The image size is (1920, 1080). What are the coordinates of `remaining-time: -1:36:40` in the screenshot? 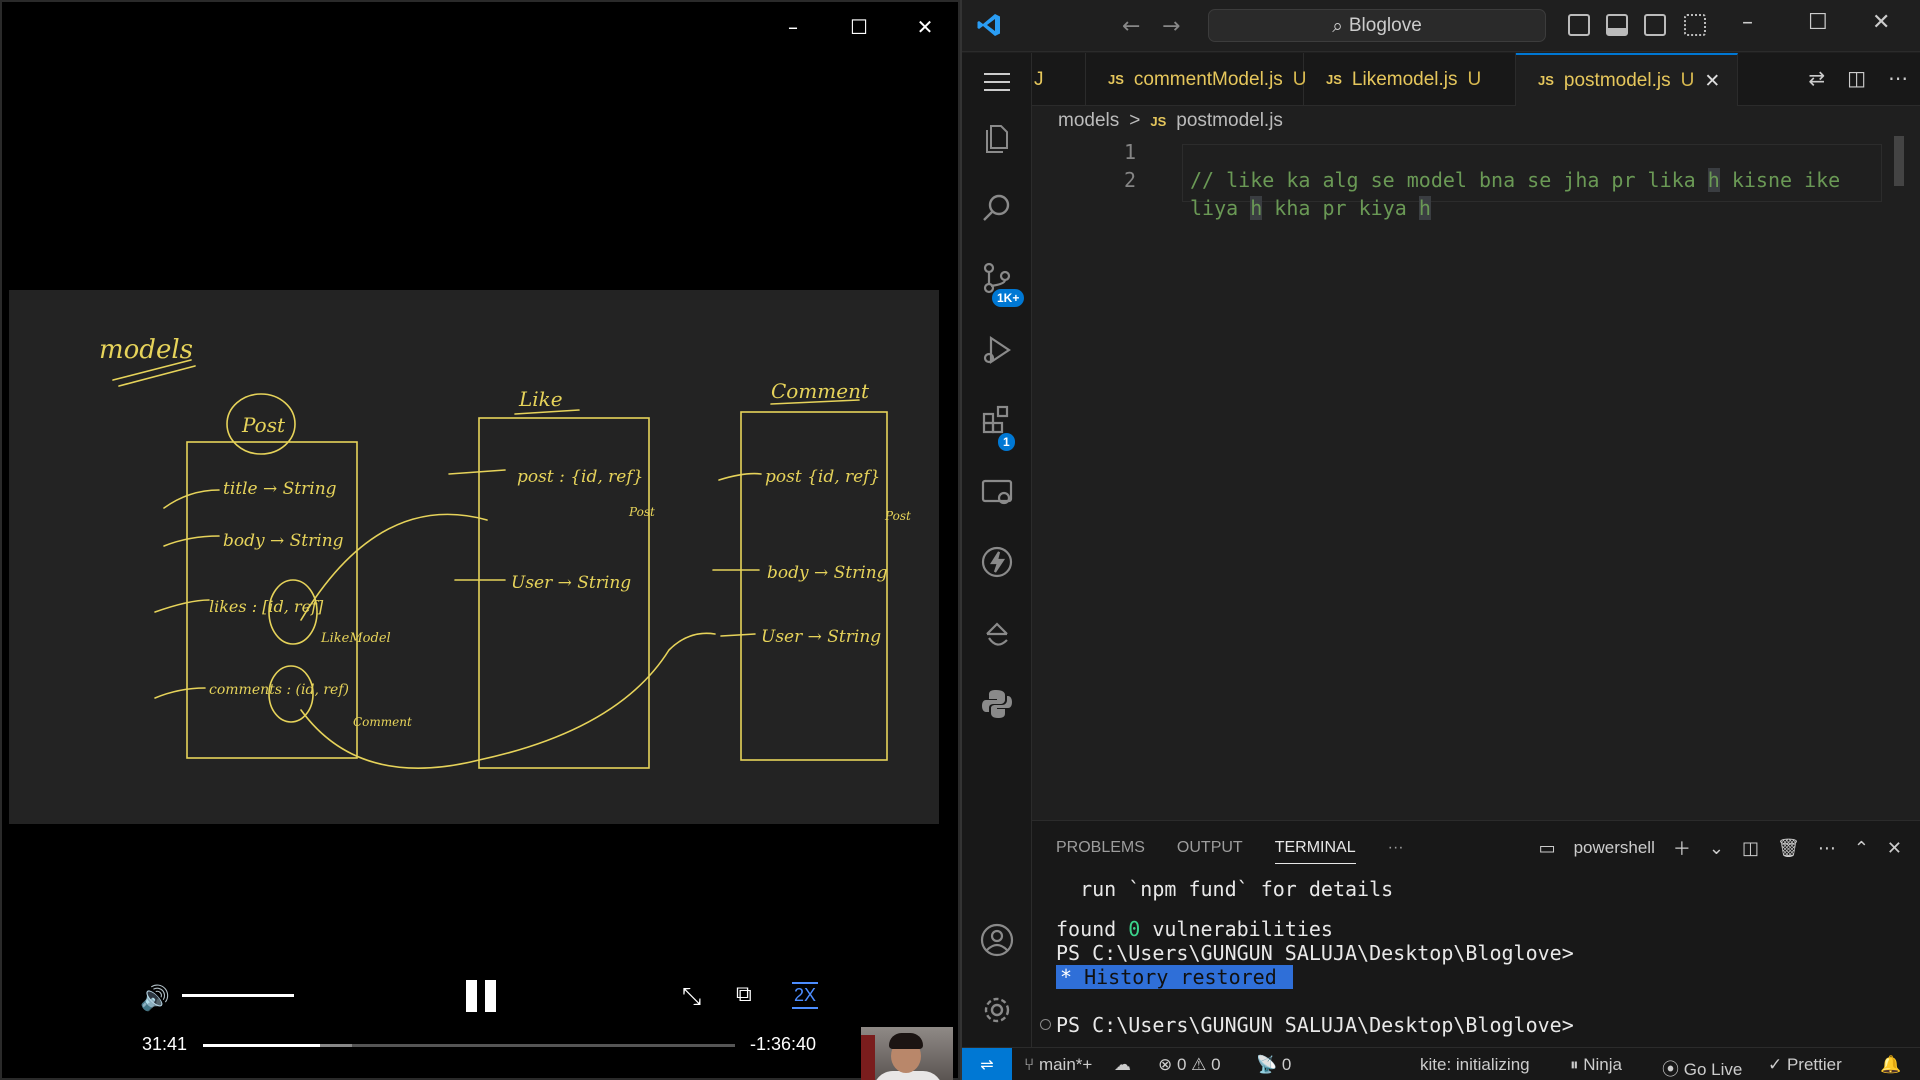 It's located at (783, 1044).